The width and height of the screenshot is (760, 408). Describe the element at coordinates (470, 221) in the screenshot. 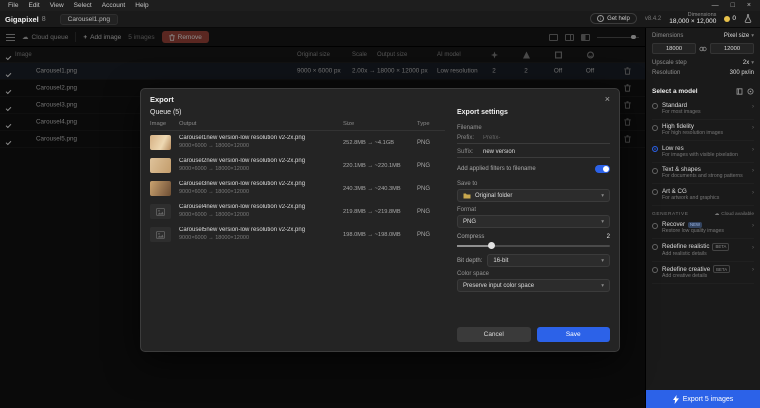

I see `format-value: PNG` at that location.